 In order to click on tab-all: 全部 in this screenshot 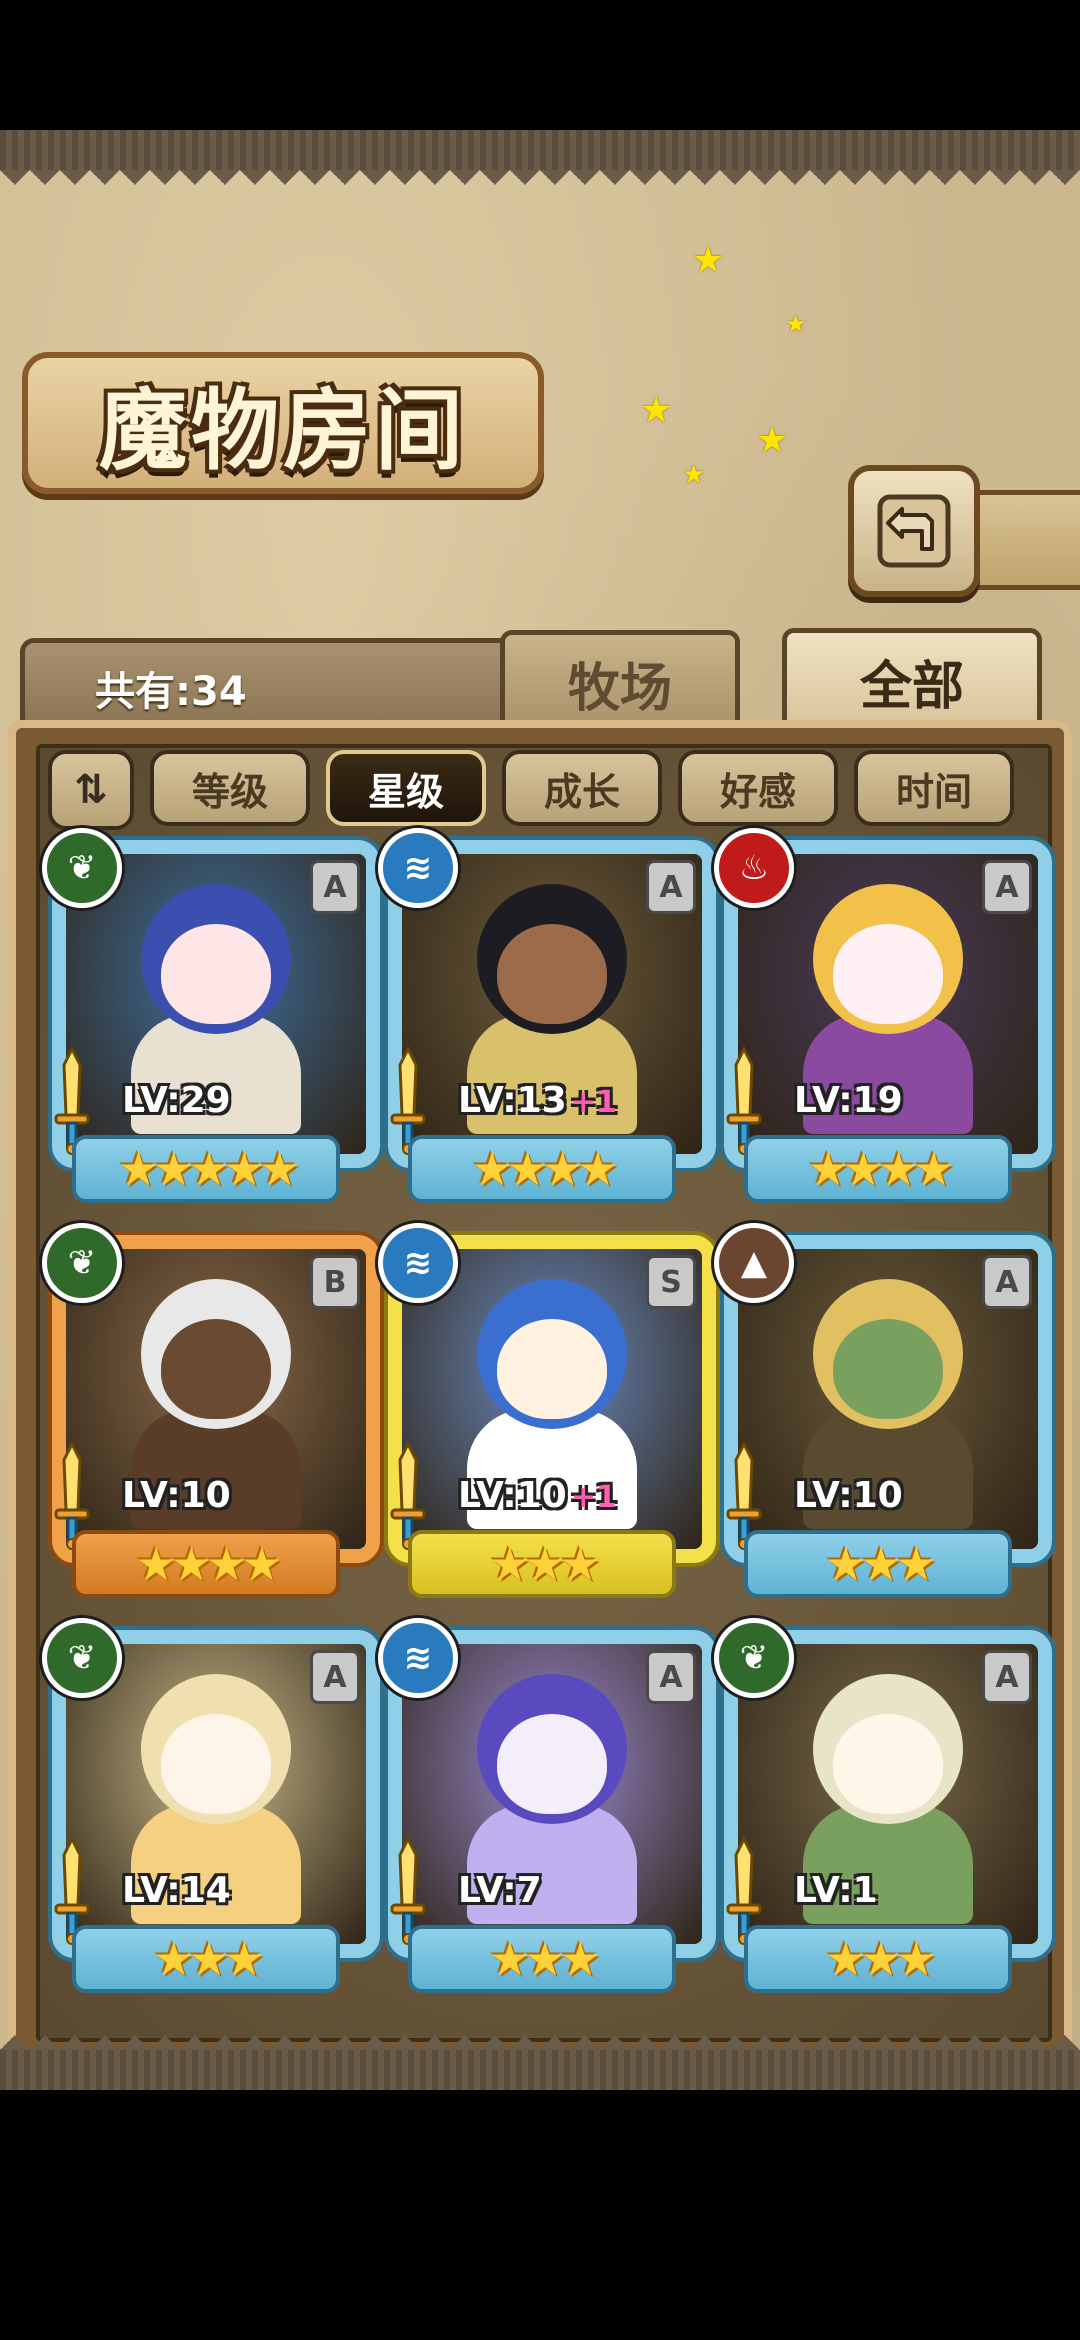, I will do `click(912, 678)`.